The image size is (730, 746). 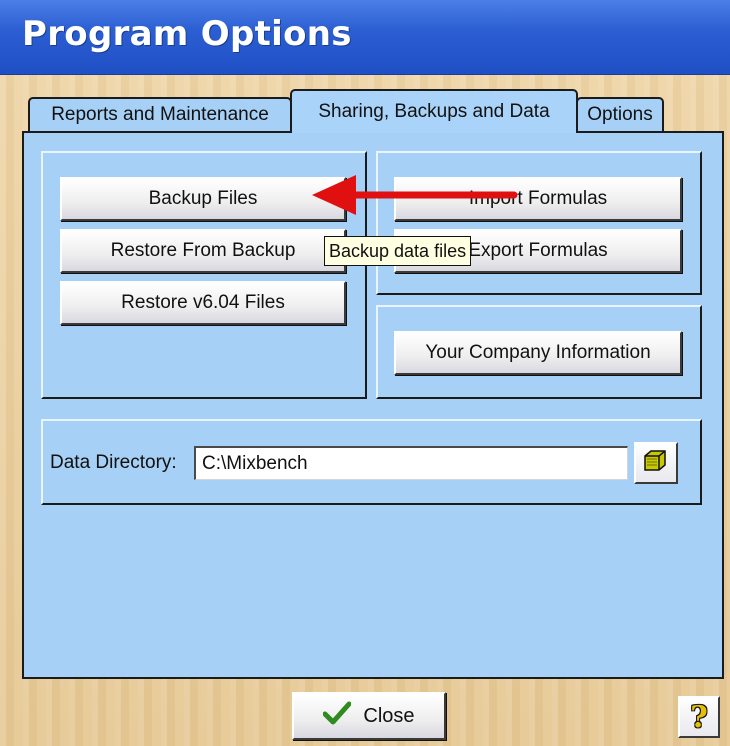 What do you see at coordinates (365, 37) in the screenshot?
I see `title-bar: Program Options` at bounding box center [365, 37].